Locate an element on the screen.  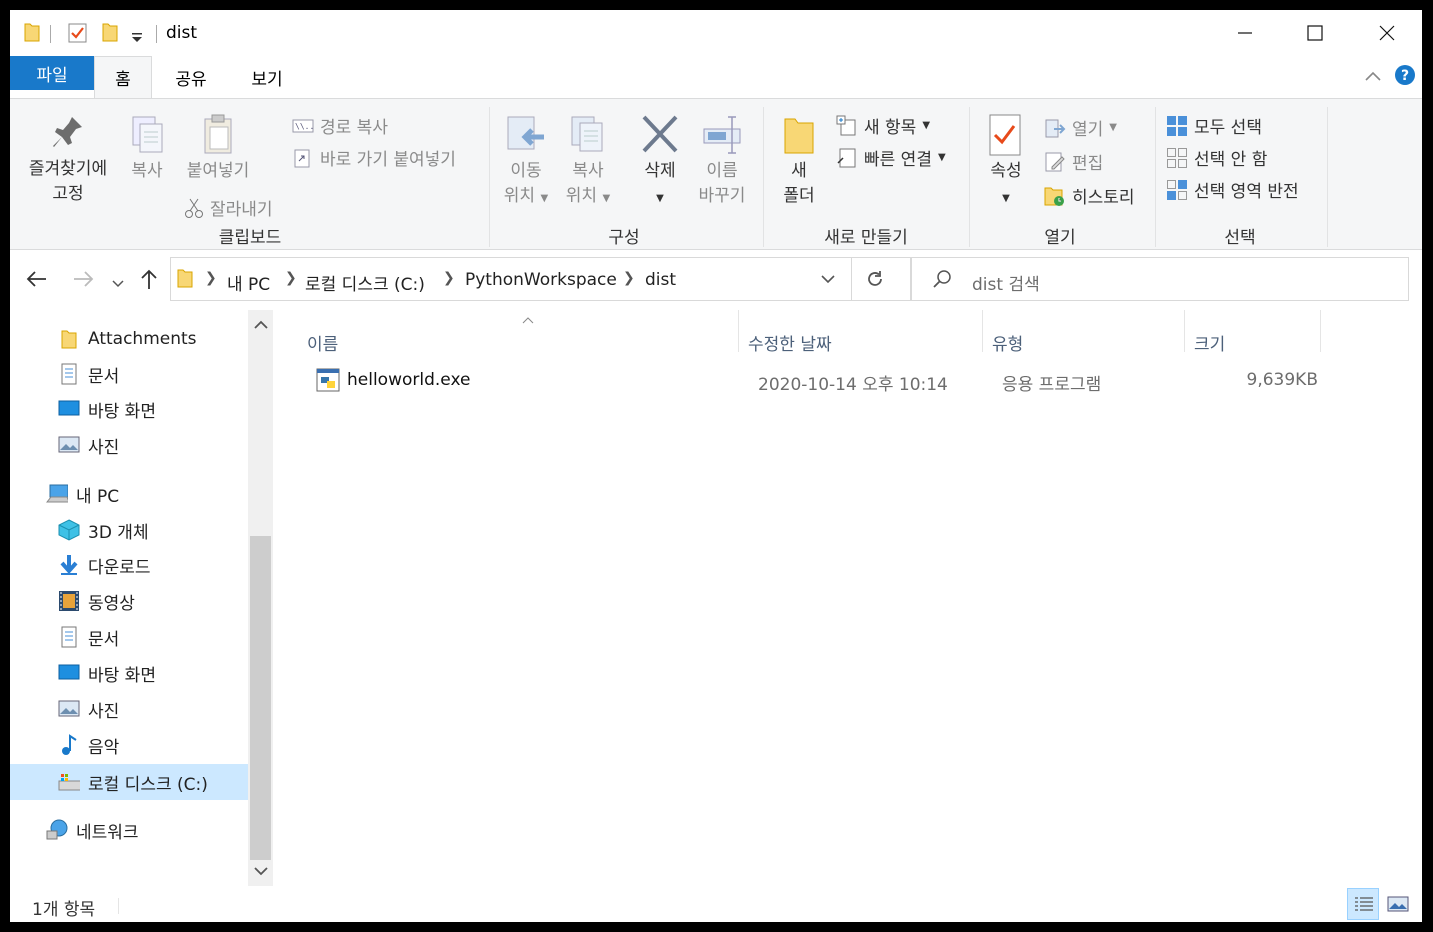
nav-item-attachments: Attachments is located at coordinates (127, 339).